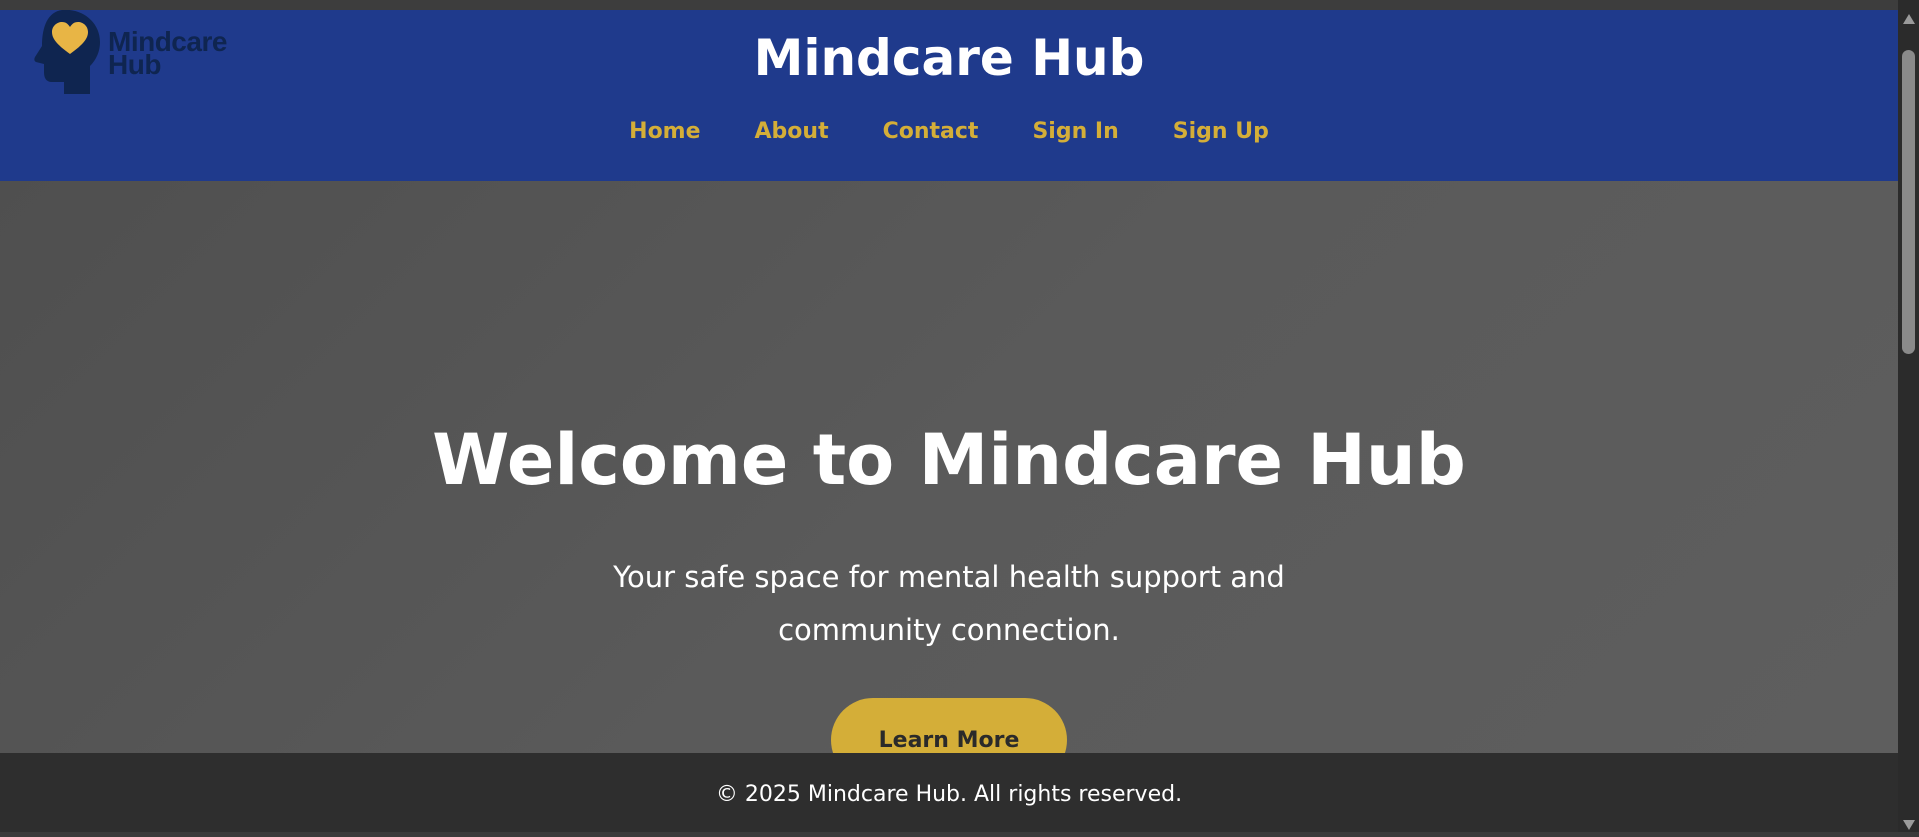 This screenshot has height=837, width=1919. Describe the element at coordinates (664, 132) in the screenshot. I see `nav-home: Home` at that location.